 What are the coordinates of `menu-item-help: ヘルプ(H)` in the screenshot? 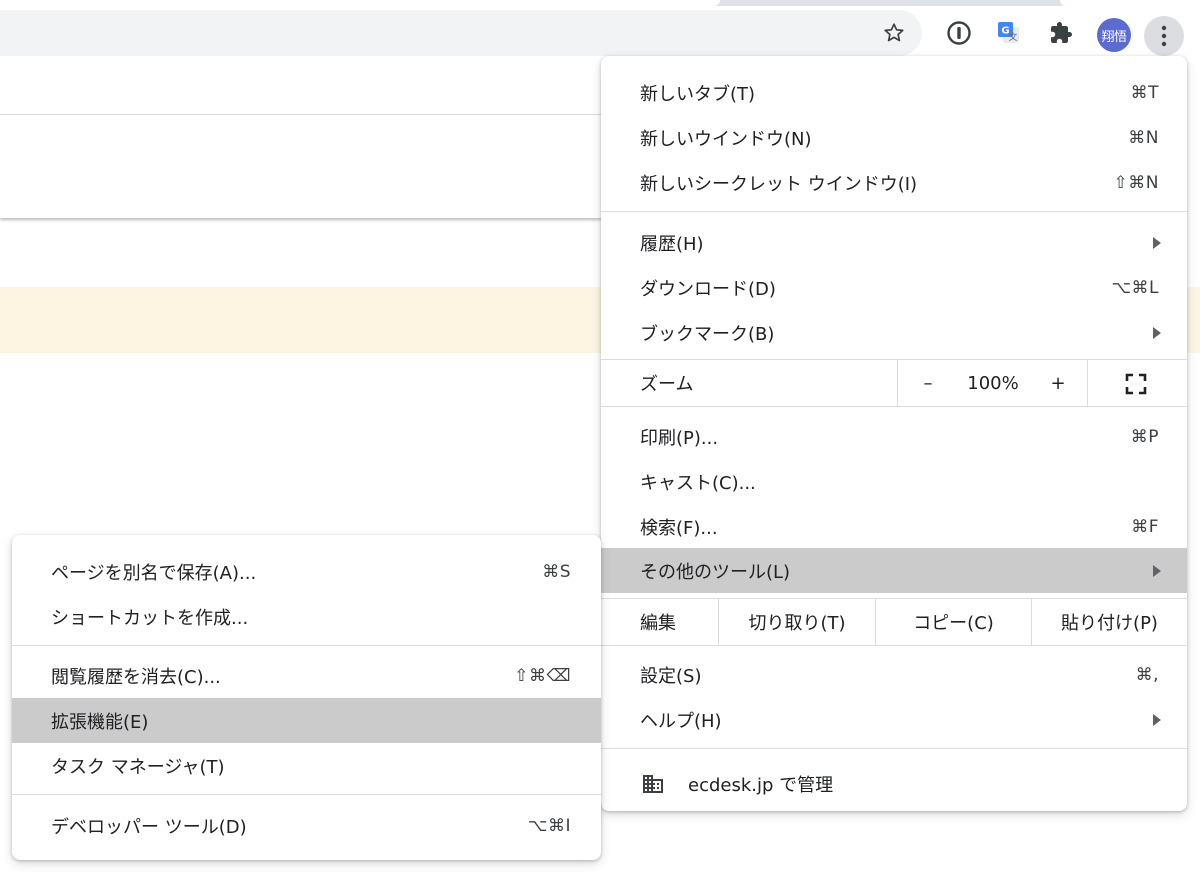 It's located at (894, 719).